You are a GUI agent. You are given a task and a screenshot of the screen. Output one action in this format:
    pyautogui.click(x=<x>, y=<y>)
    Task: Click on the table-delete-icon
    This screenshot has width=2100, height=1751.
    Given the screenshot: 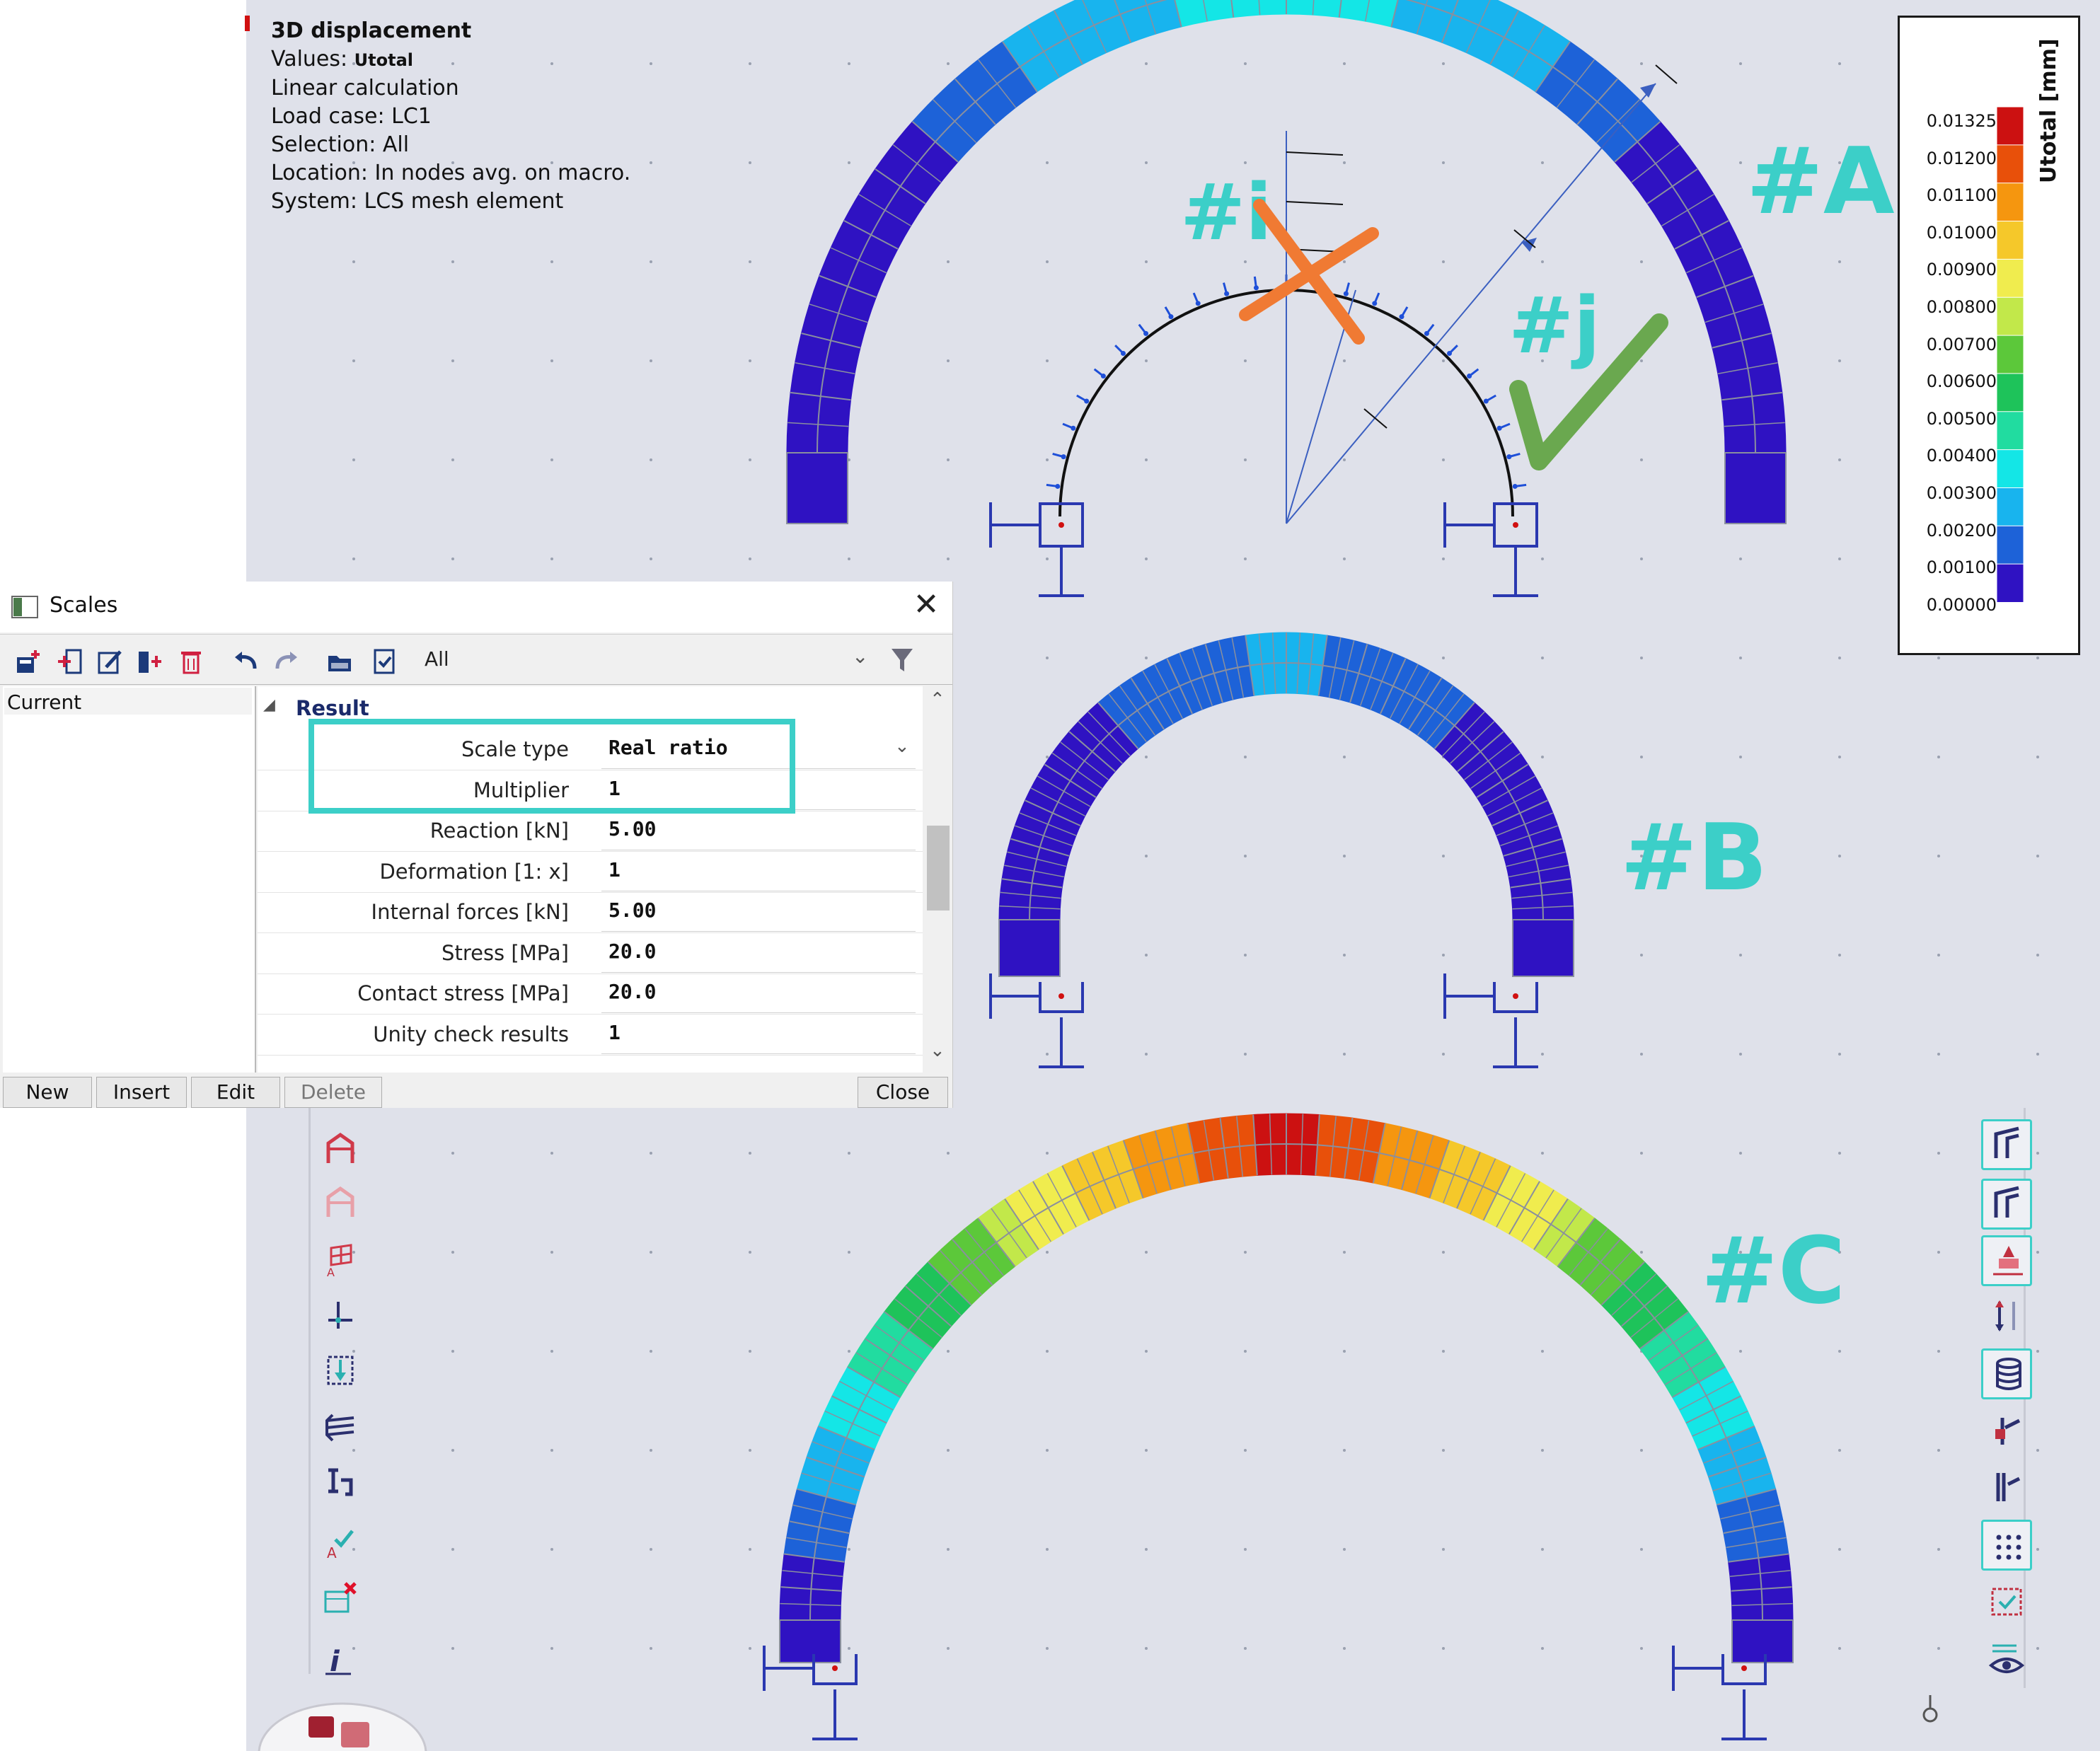 What is the action you would take?
    pyautogui.click(x=340, y=1598)
    